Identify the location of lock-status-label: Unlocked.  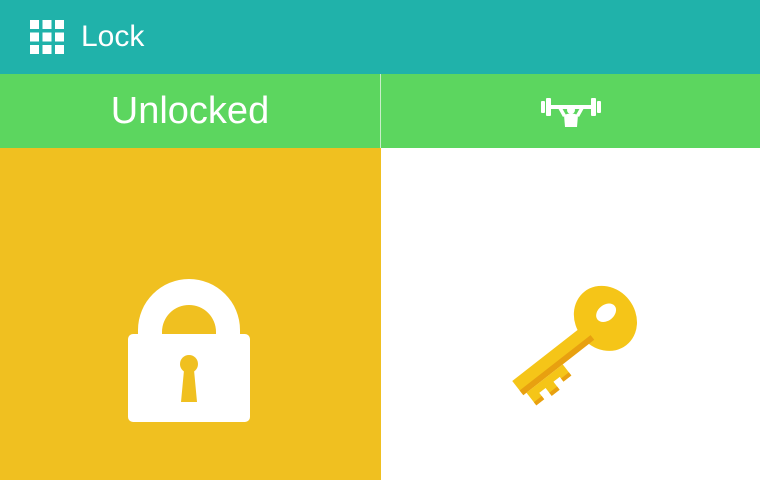
(190, 111).